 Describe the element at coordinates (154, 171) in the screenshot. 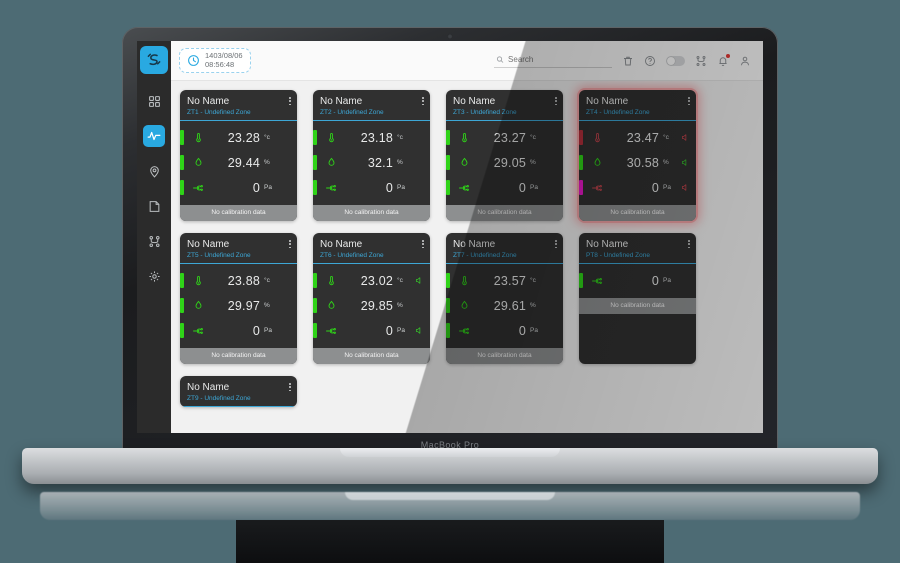

I see `sidebar-item-locations` at that location.